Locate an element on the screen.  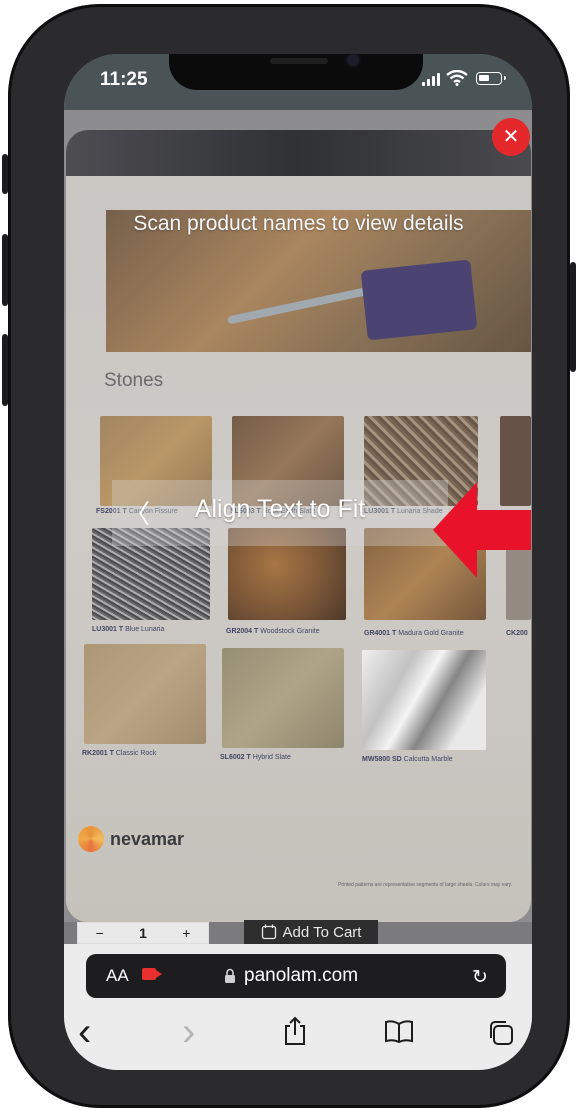
silent-switch is located at coordinates (5, 174).